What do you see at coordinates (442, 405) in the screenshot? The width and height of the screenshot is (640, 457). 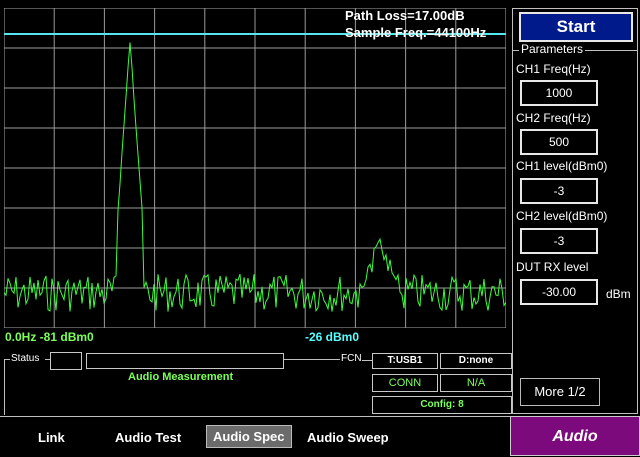 I see `config-chip: Config: 8` at bounding box center [442, 405].